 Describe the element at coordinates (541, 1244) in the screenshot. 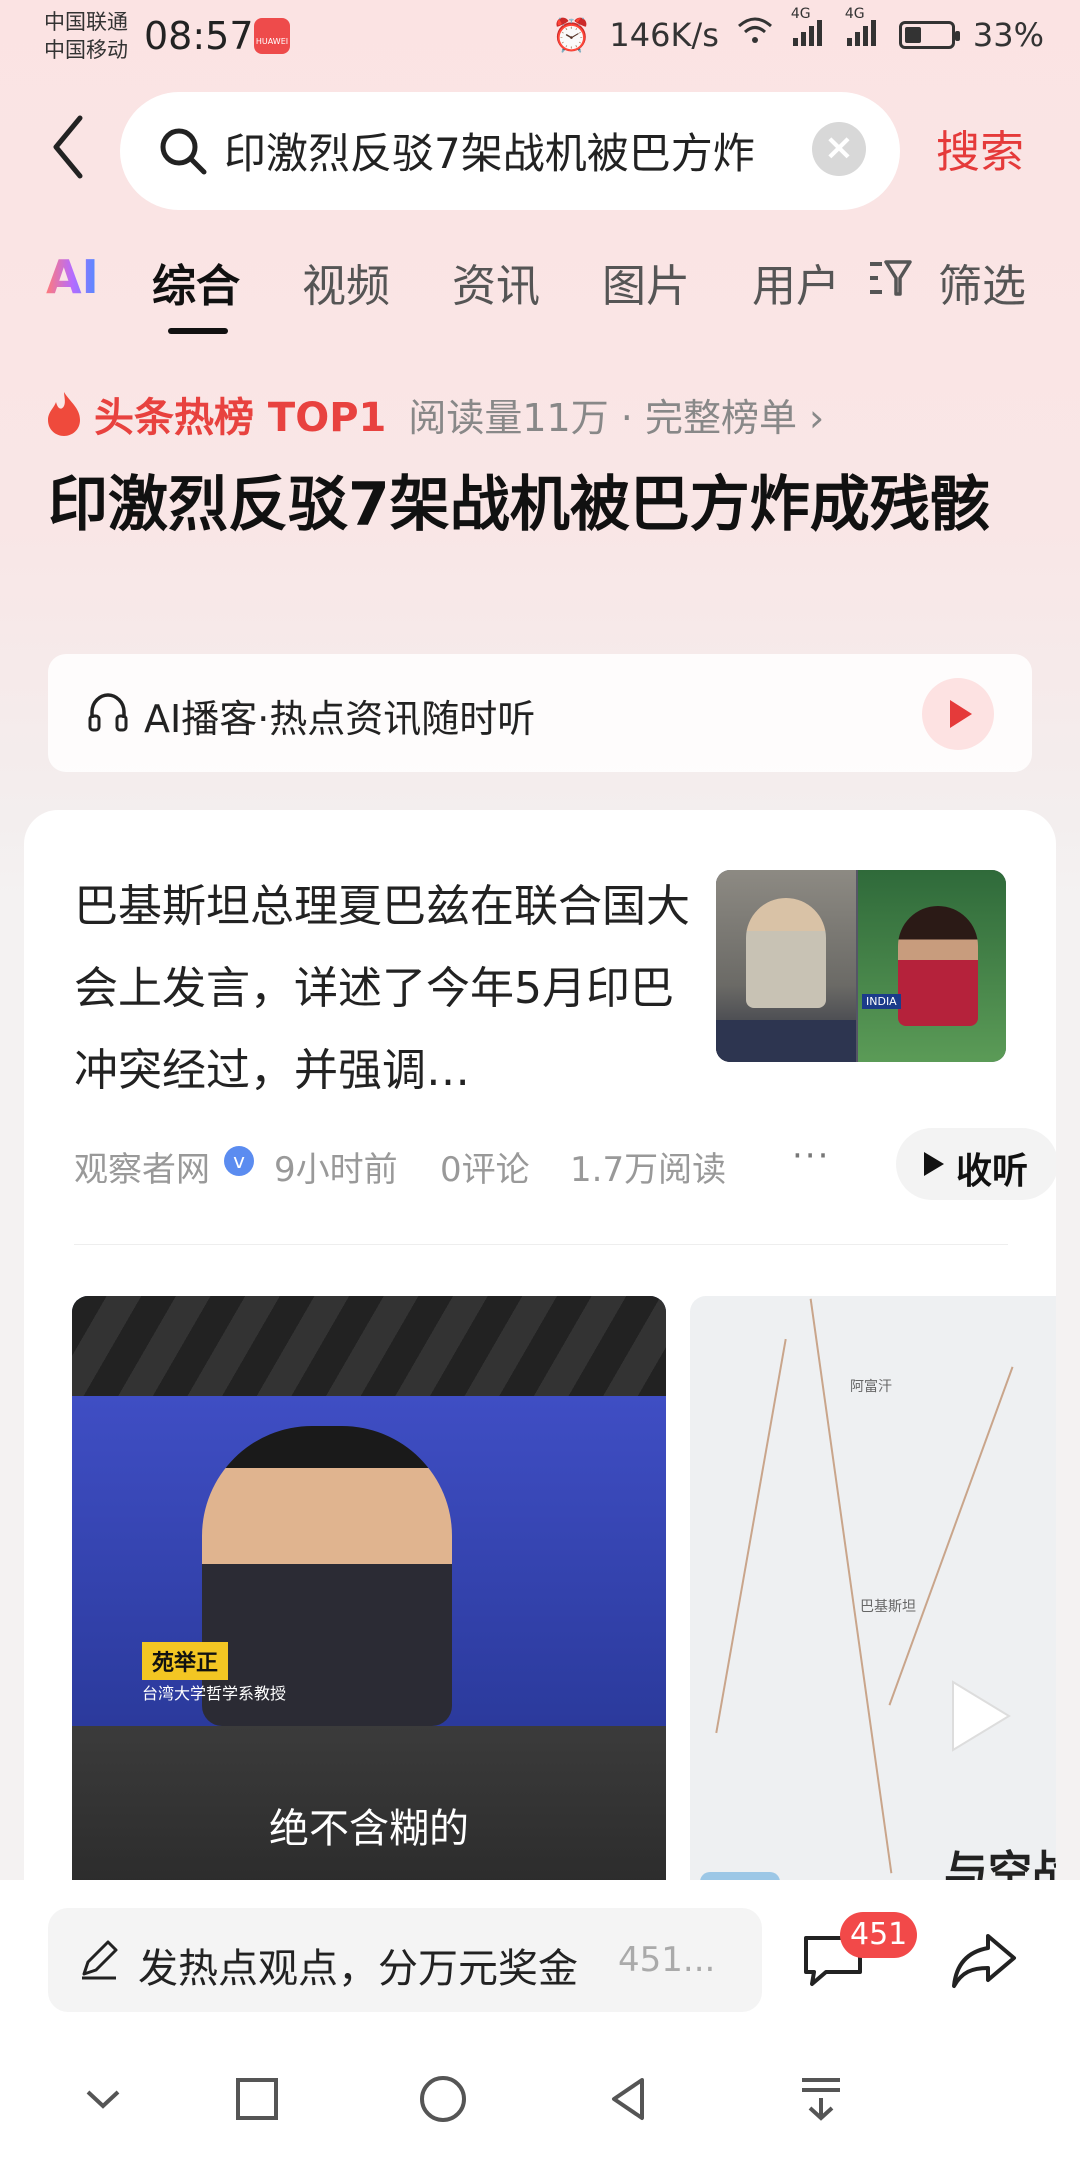

I see `divider` at that location.